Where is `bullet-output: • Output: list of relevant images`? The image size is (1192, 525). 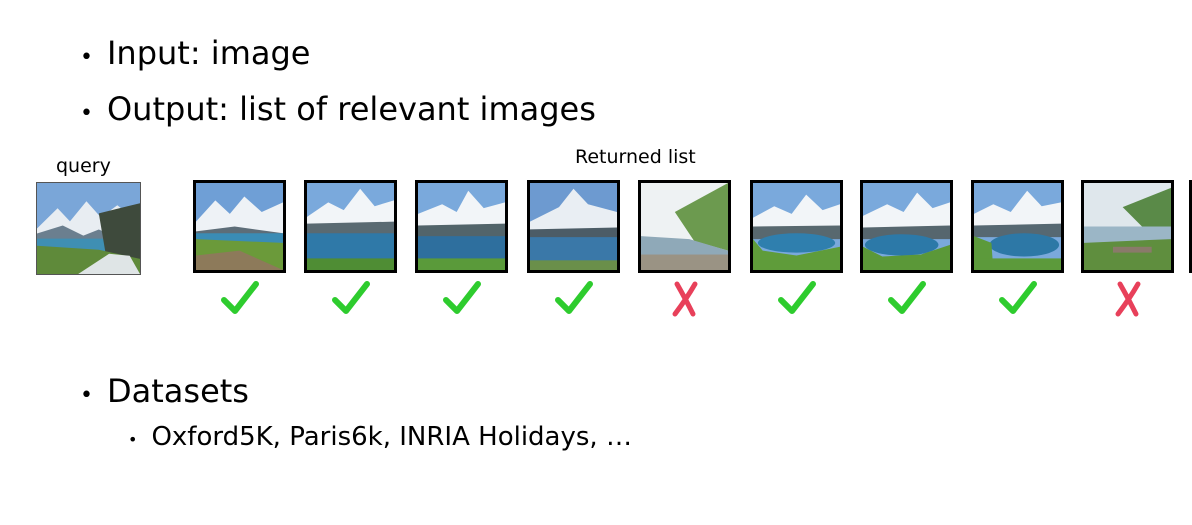 bullet-output: • Output: list of relevant images is located at coordinates (338, 109).